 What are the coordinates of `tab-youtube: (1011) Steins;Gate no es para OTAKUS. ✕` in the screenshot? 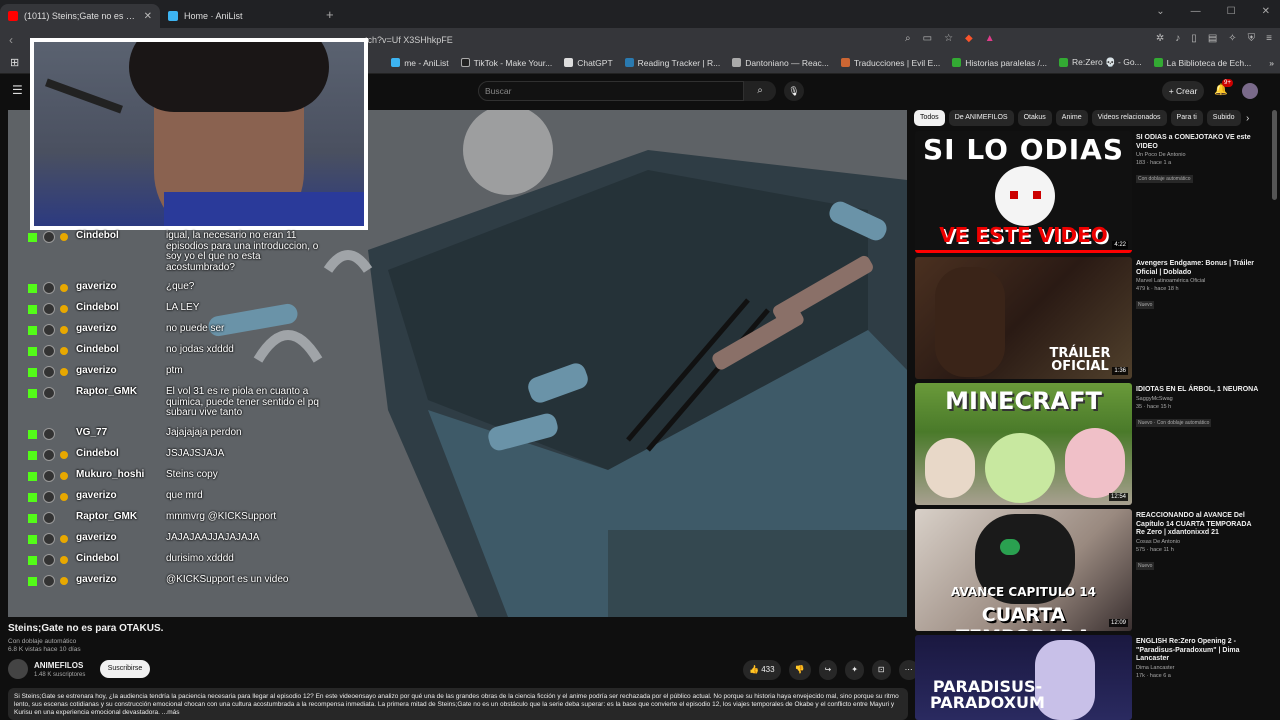 It's located at (80, 16).